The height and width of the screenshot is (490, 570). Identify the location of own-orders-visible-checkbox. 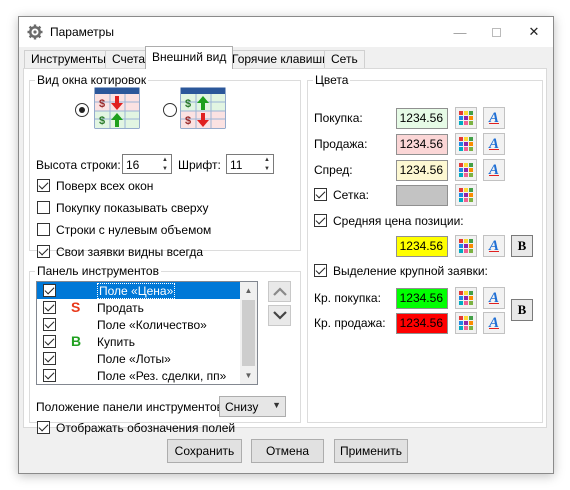
(43, 251).